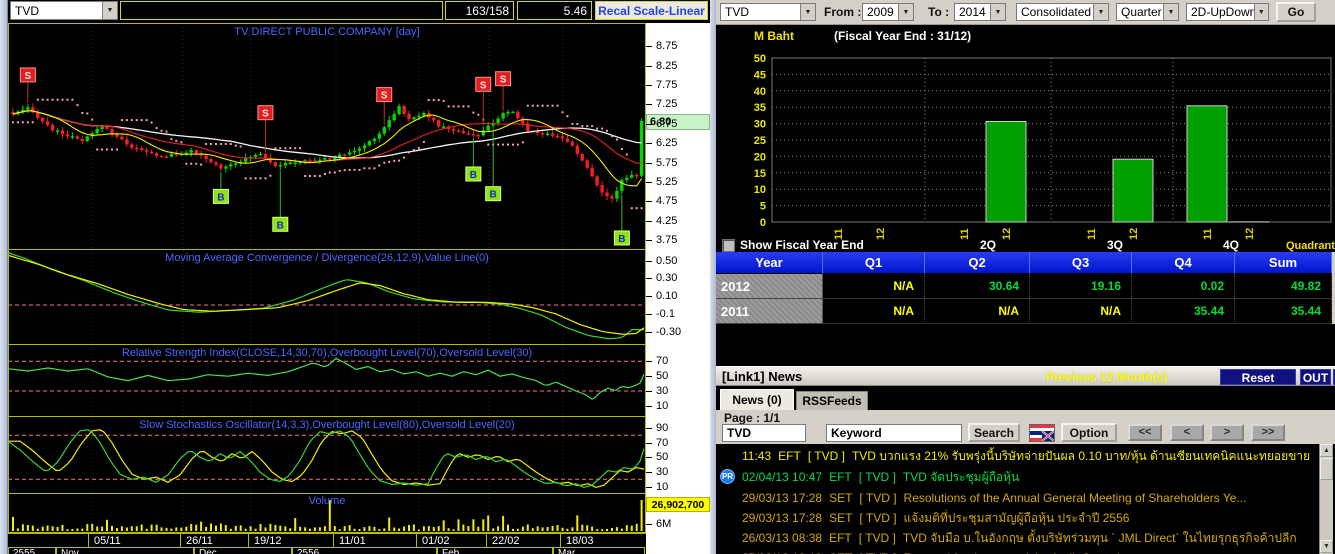  Describe the element at coordinates (364, 550) in the screenshot. I see `period-label: 2556` at that location.